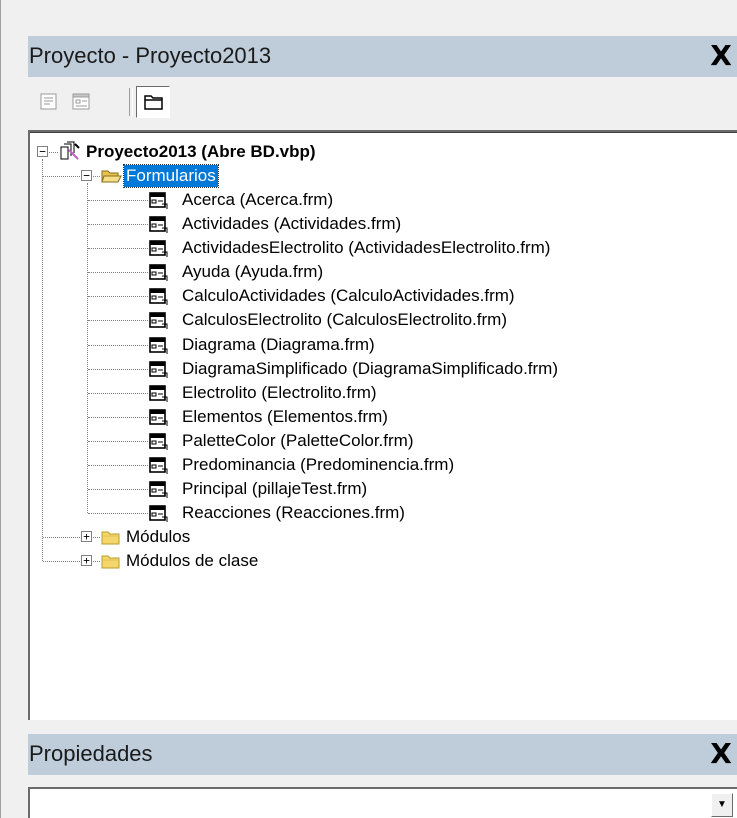 The width and height of the screenshot is (737, 818). I want to click on tree-item-label: Reacciones (Reacciones.frm), so click(293, 512).